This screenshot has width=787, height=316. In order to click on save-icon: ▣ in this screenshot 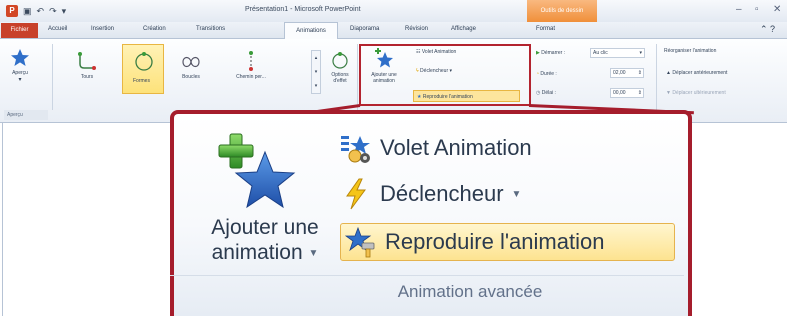, I will do `click(27, 11)`.